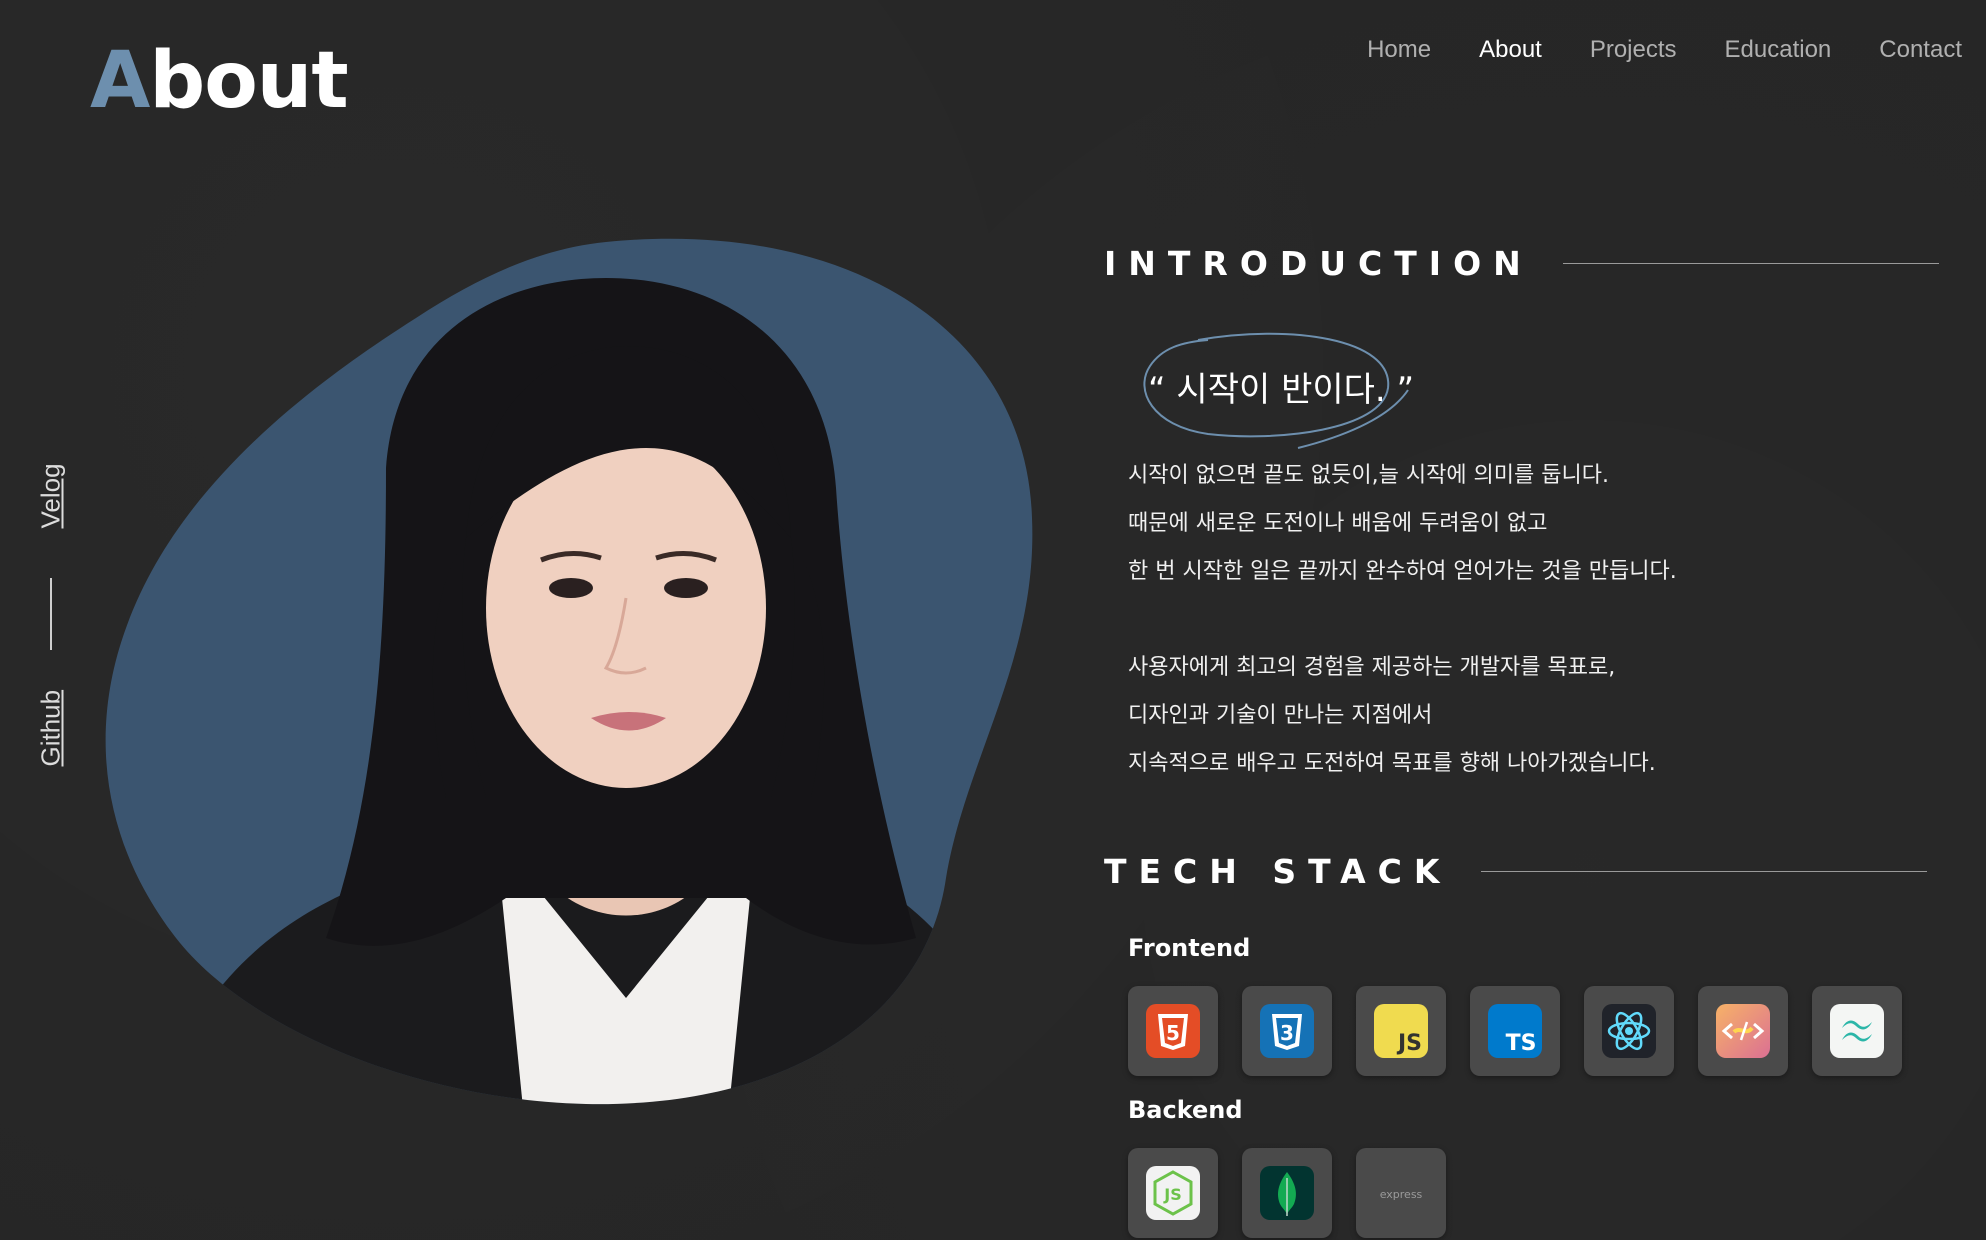 The width and height of the screenshot is (1986, 1240). I want to click on intro-line: 시작이 없으면 끝도 없듯이,늘 시작에 의미를 둡니다., so click(1368, 475).